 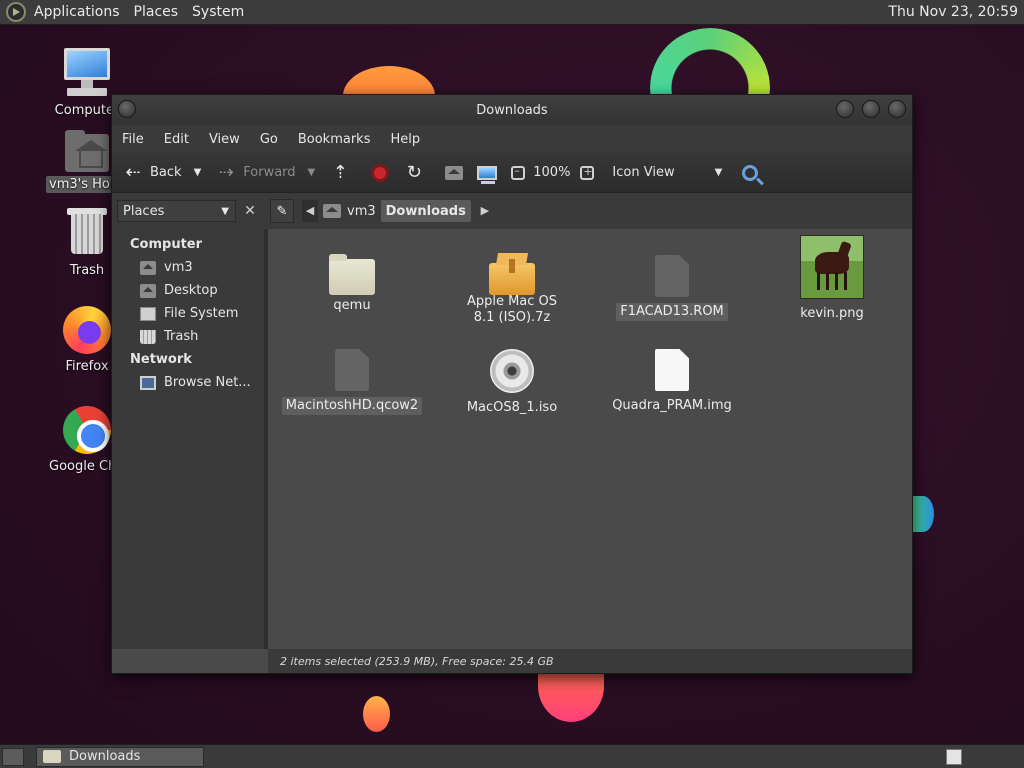 I want to click on firefox-icon, so click(x=87, y=330).